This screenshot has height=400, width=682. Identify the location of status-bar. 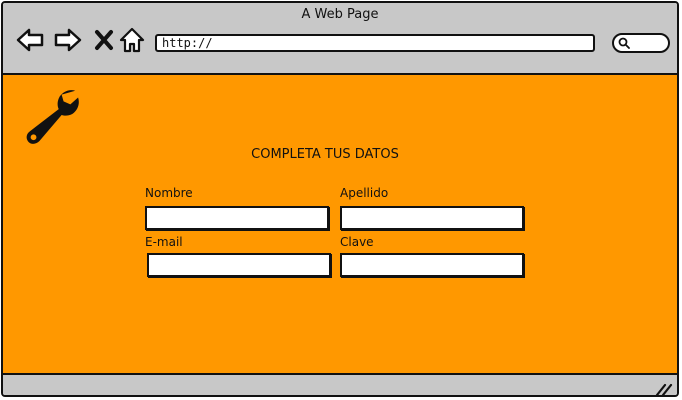
(340, 385).